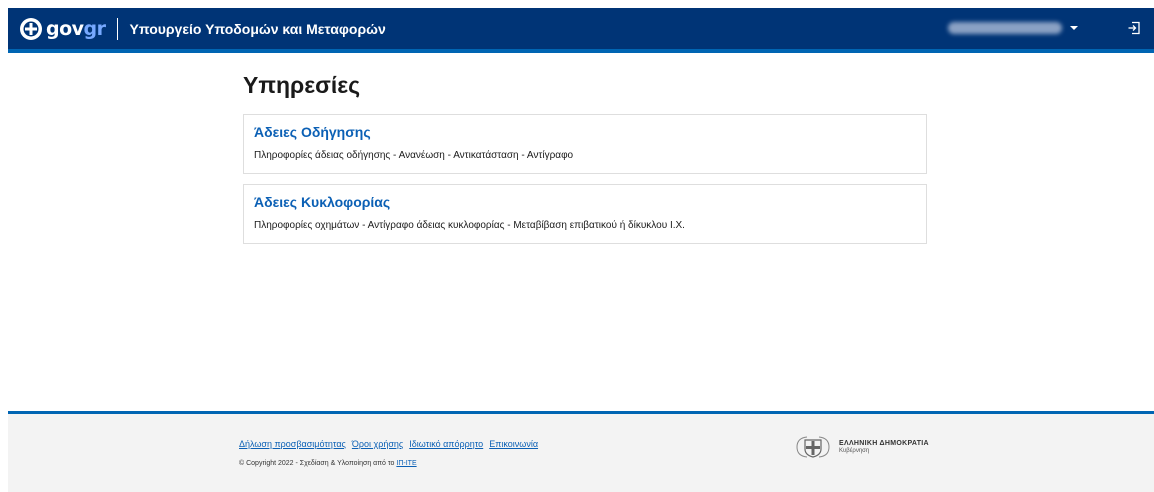 The width and height of the screenshot is (1154, 492). Describe the element at coordinates (117, 28) in the screenshot. I see `header-divider` at that location.